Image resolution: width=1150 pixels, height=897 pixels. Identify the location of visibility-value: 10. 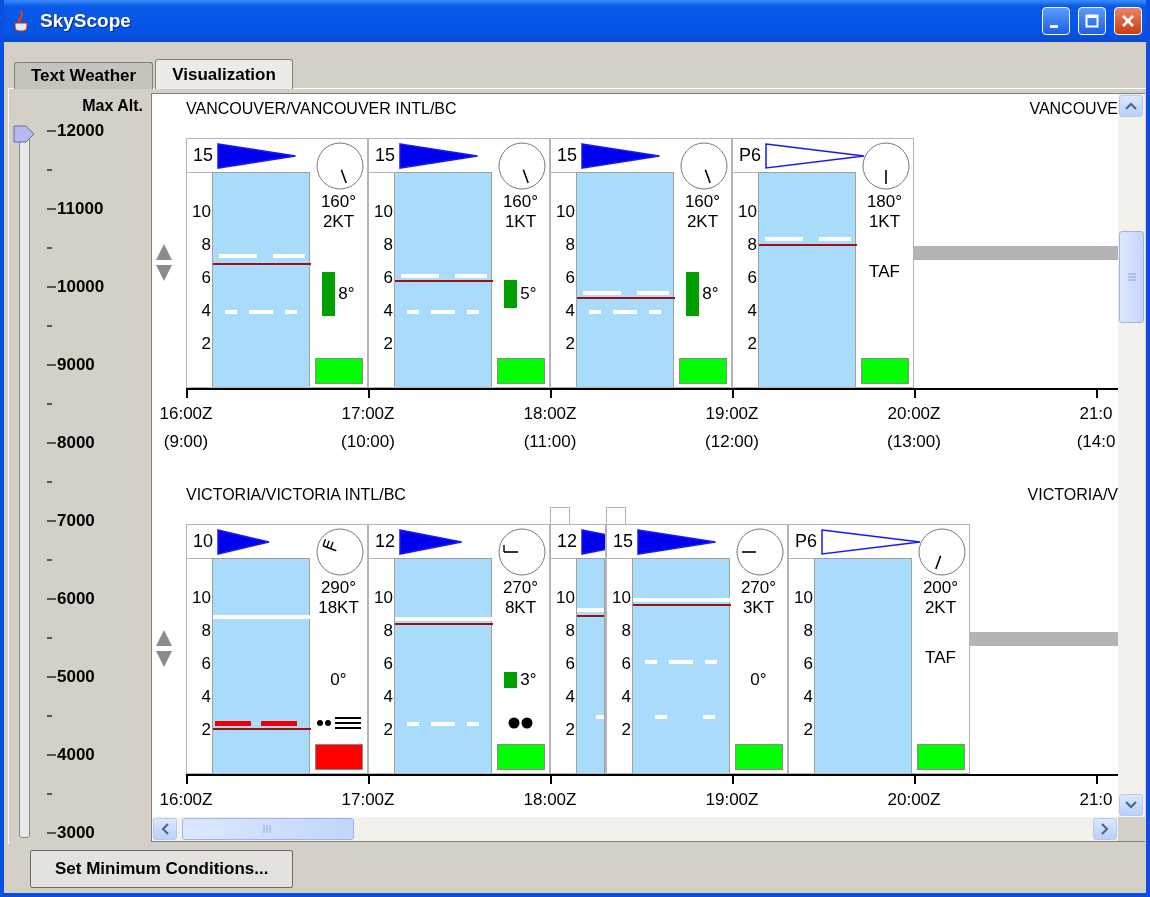
(203, 541).